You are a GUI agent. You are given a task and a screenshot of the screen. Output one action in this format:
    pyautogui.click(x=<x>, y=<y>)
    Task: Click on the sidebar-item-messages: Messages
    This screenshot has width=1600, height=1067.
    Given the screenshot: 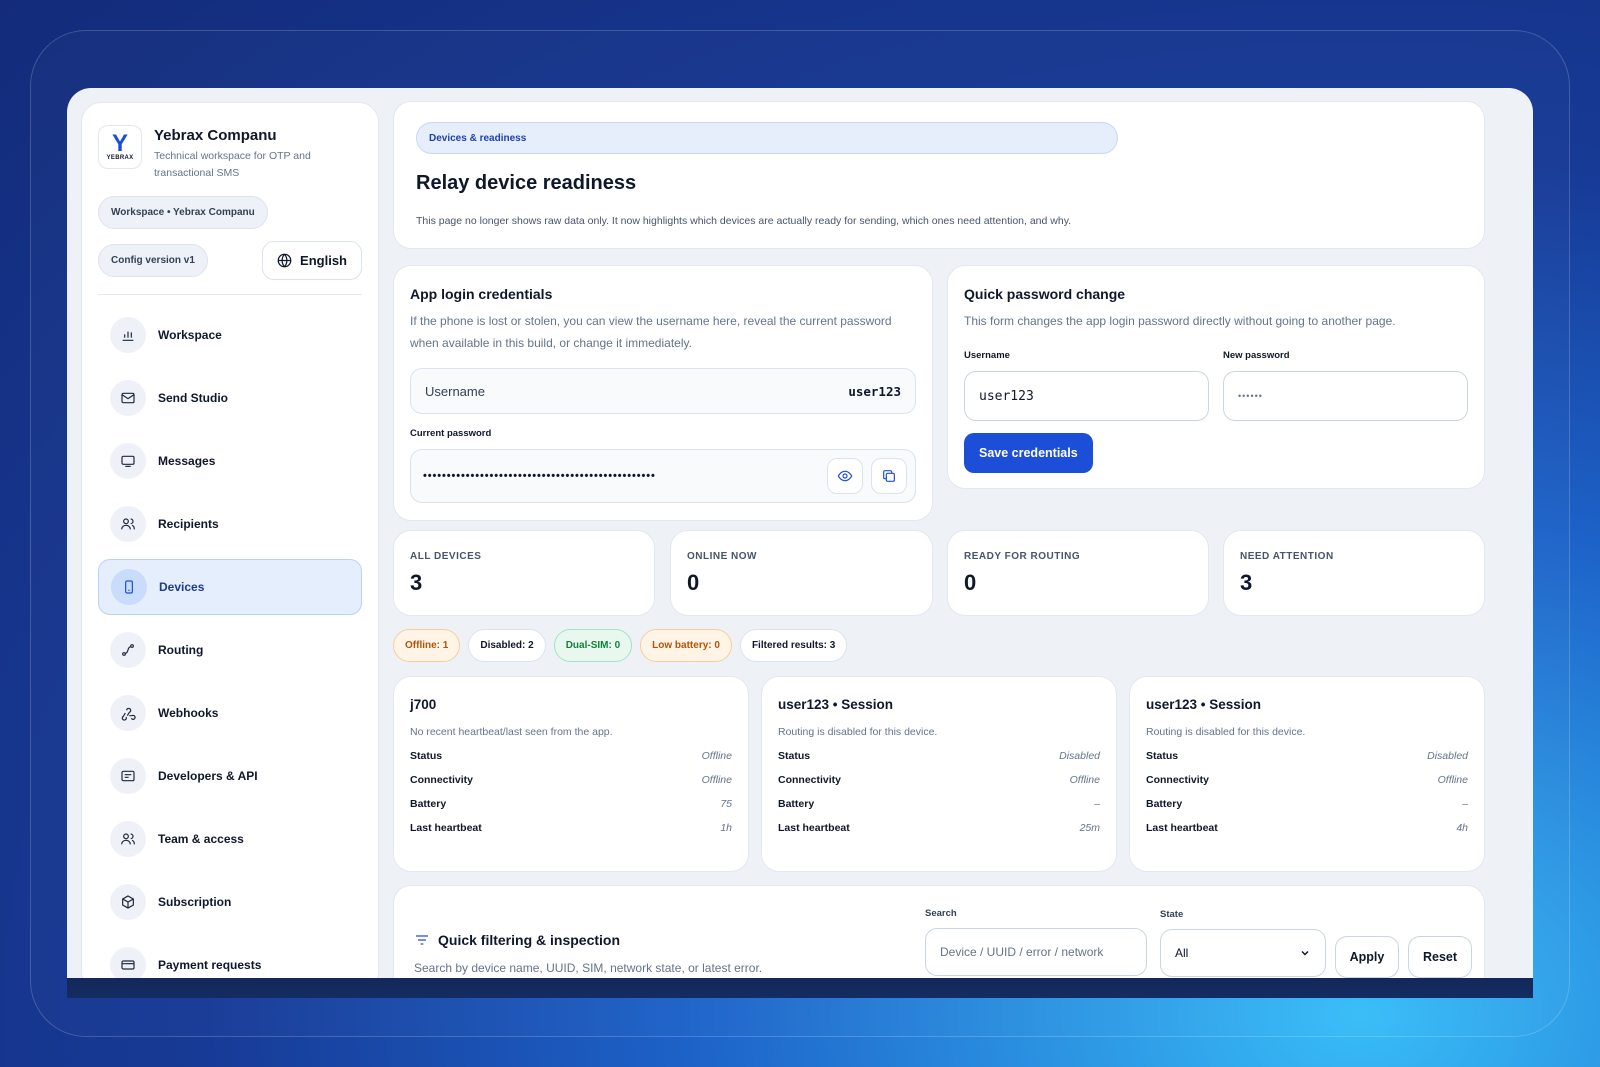 What is the action you would take?
    pyautogui.click(x=230, y=461)
    